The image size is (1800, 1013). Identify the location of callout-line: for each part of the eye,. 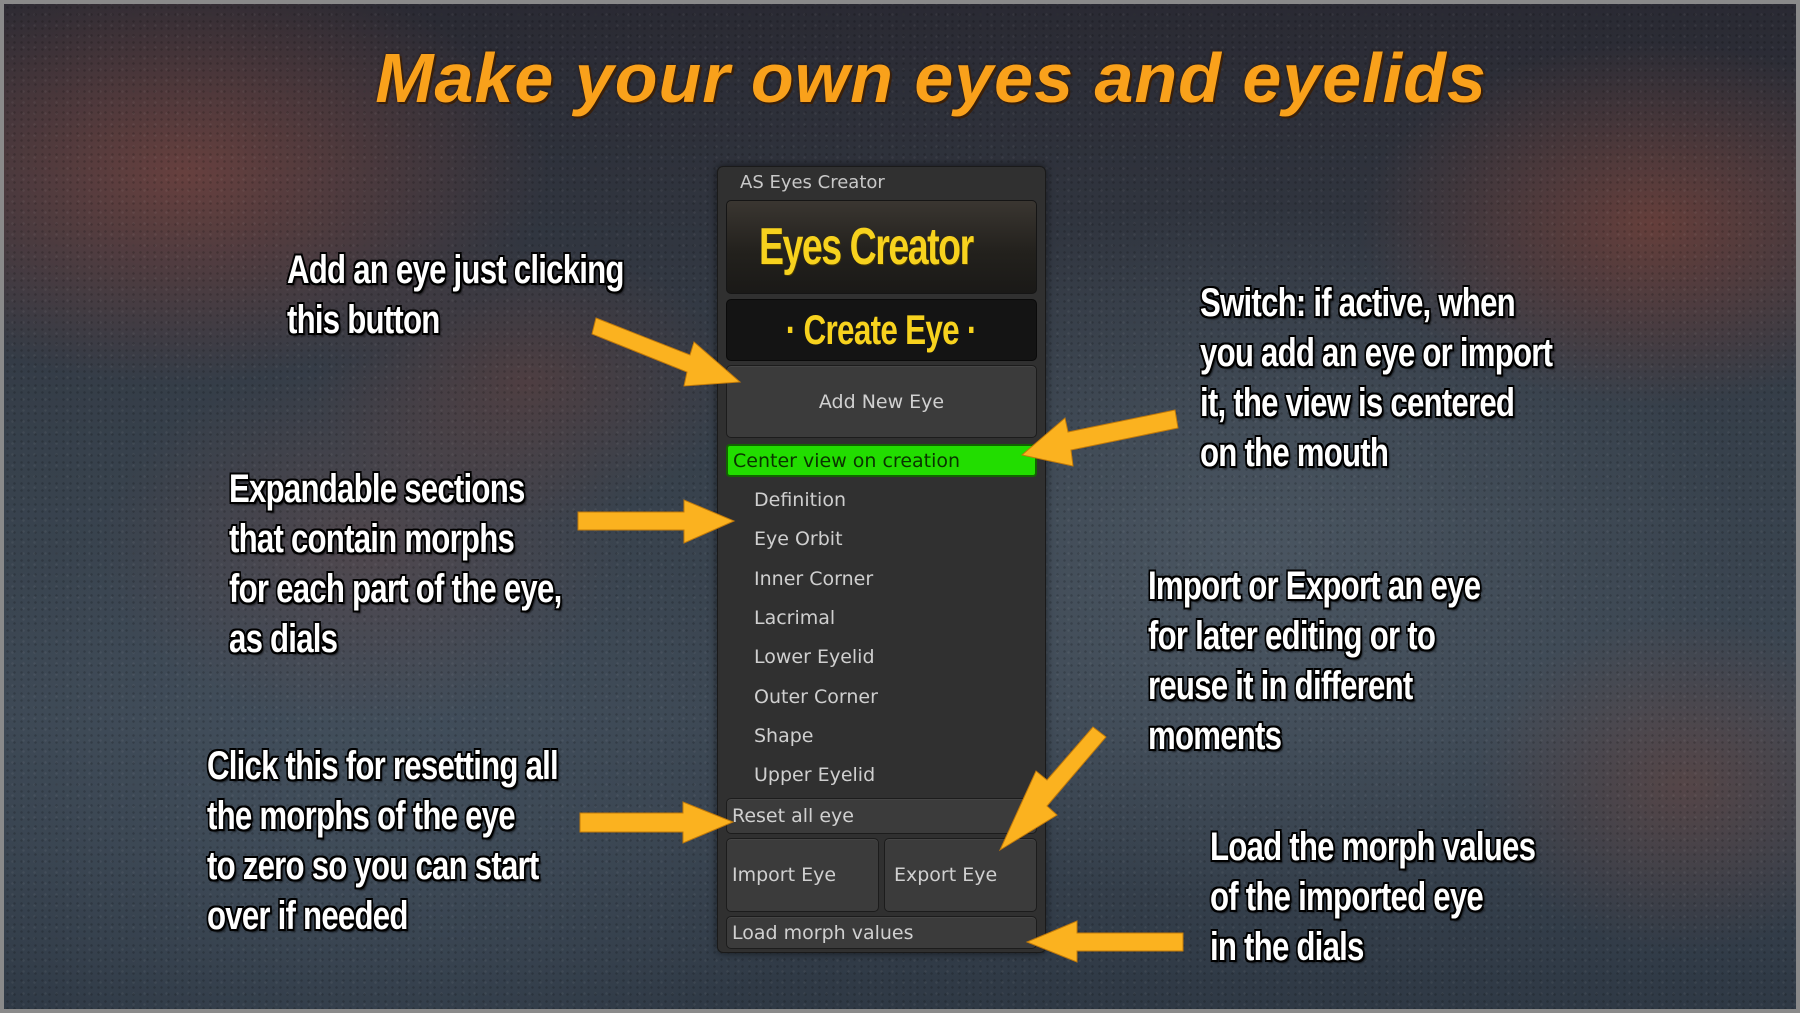
(395, 589).